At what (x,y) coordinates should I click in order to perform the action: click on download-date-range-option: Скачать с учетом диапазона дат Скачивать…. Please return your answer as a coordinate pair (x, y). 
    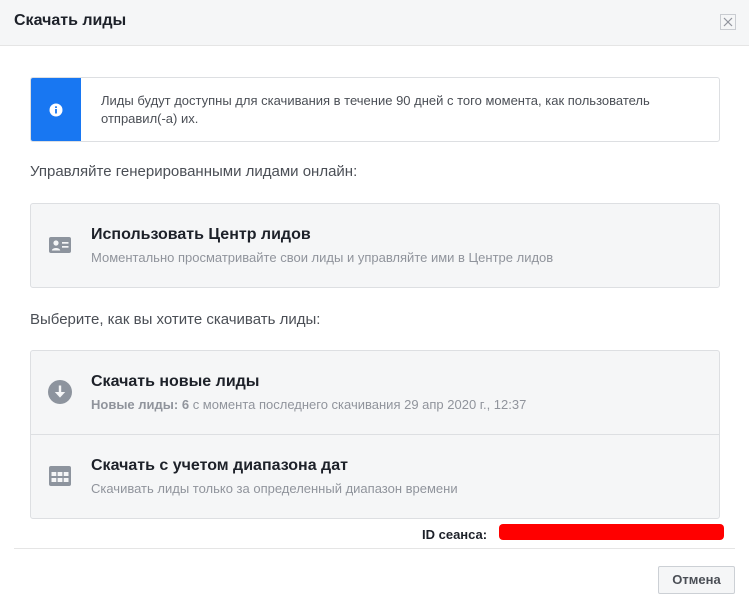
    Looking at the image, I should click on (375, 477).